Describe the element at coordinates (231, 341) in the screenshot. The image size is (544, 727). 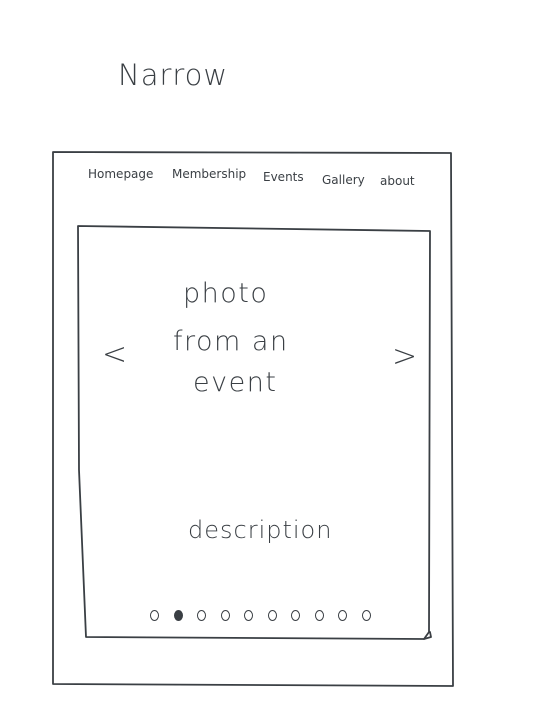
I see `photo-placeholder-line: from an` at that location.